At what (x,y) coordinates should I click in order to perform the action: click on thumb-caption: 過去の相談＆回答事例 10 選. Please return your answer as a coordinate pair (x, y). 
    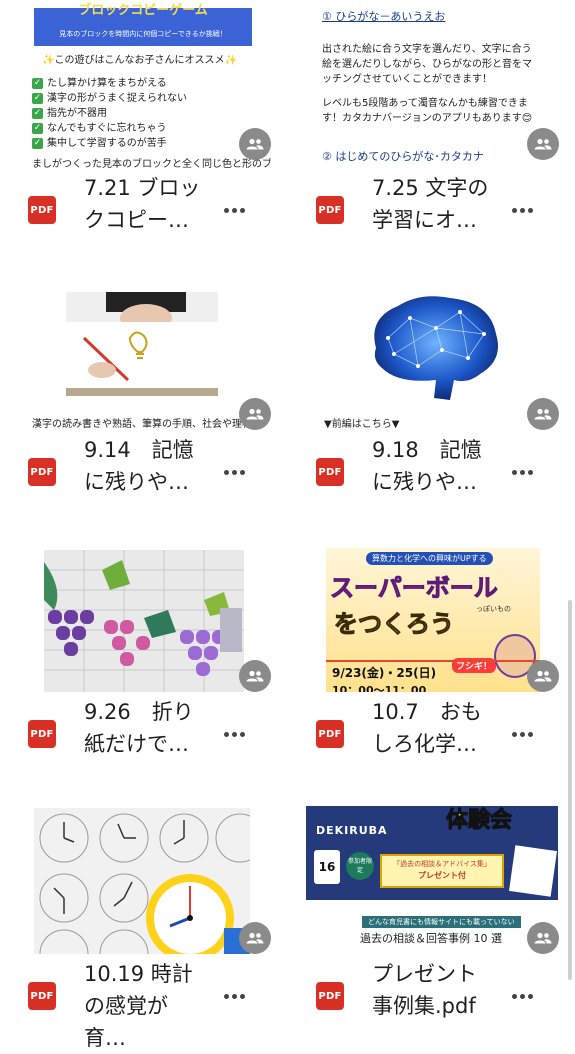
    Looking at the image, I should click on (431, 938).